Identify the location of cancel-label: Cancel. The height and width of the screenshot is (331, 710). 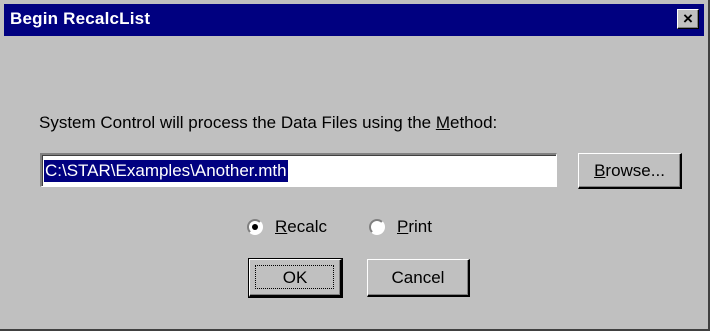
(418, 277).